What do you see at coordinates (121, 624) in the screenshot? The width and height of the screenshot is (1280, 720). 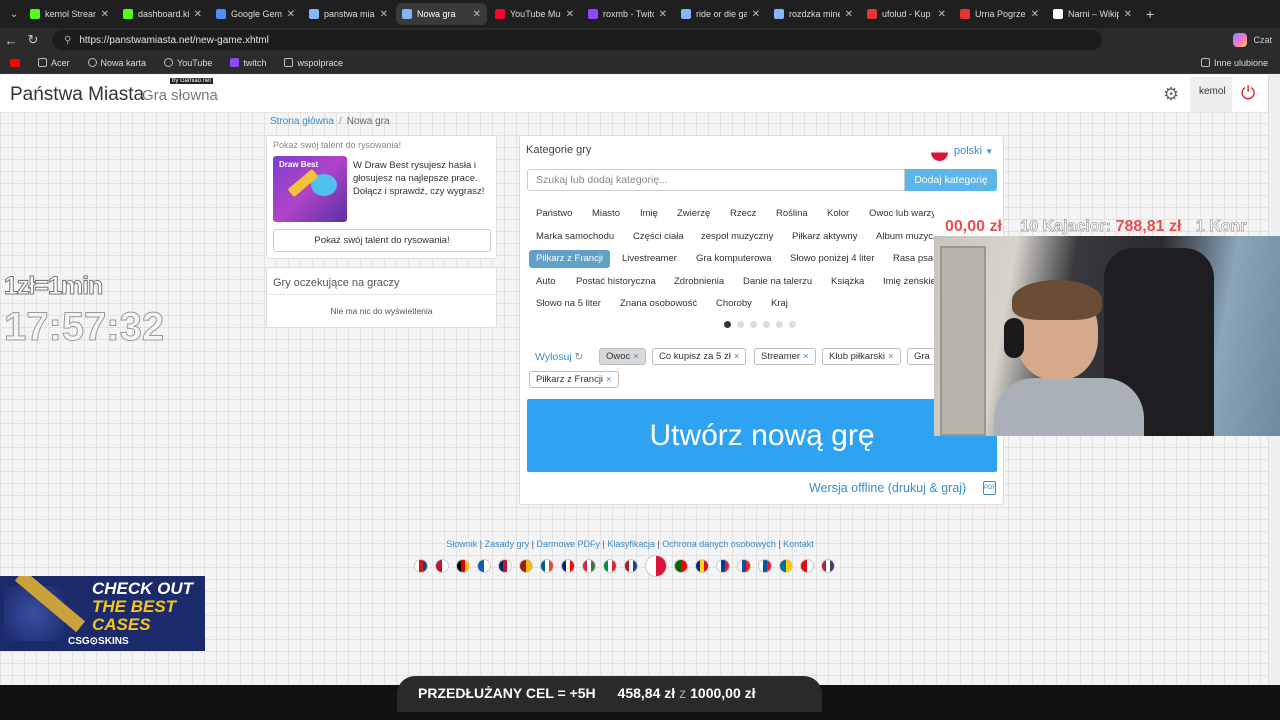 I see `ad-line-3: CASES` at bounding box center [121, 624].